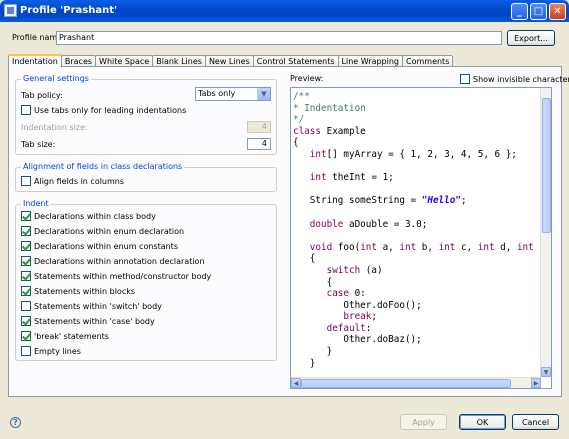 This screenshot has width=569, height=439. Describe the element at coordinates (514, 79) in the screenshot. I see `show-invisible-checkbox: Show invisible characters` at that location.